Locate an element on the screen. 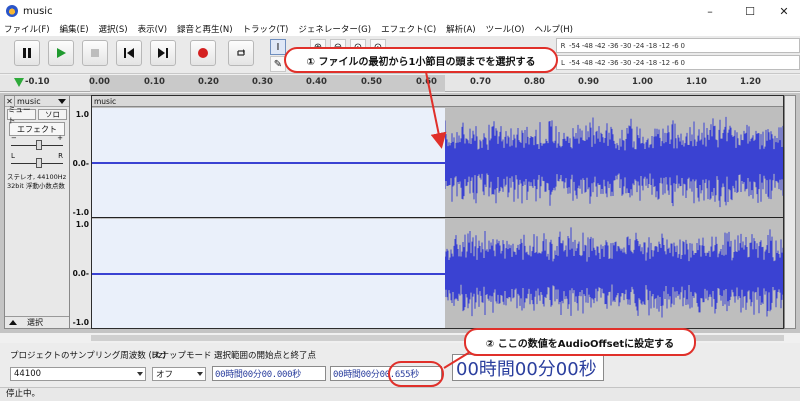 The image size is (800, 401). annotation-arrows is located at coordinates (448, 220).